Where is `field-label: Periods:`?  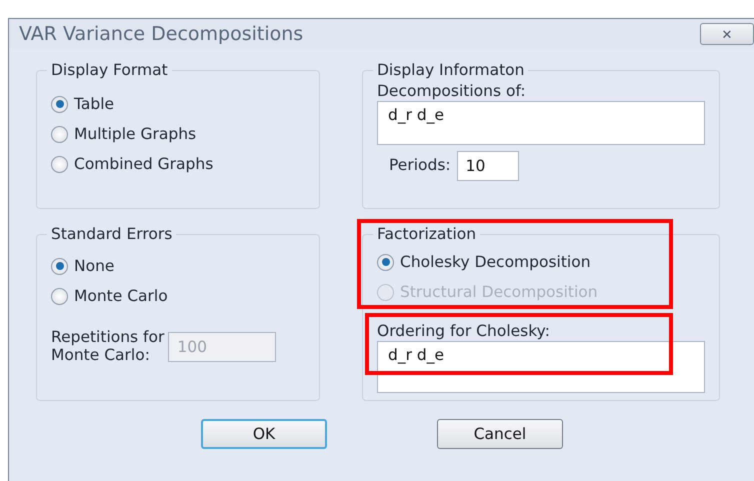
field-label: Periods: is located at coordinates (420, 165).